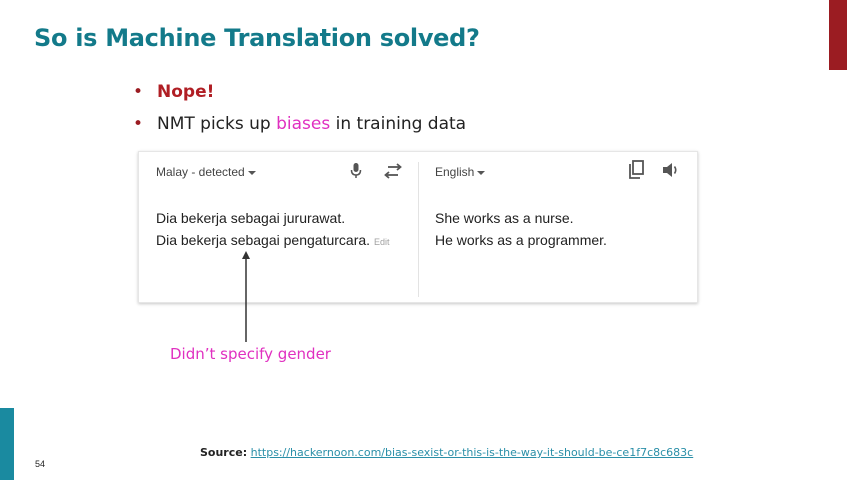 This screenshot has height=480, width=847. Describe the element at coordinates (398, 124) in the screenshot. I see `bullet-text-part: in training data` at that location.